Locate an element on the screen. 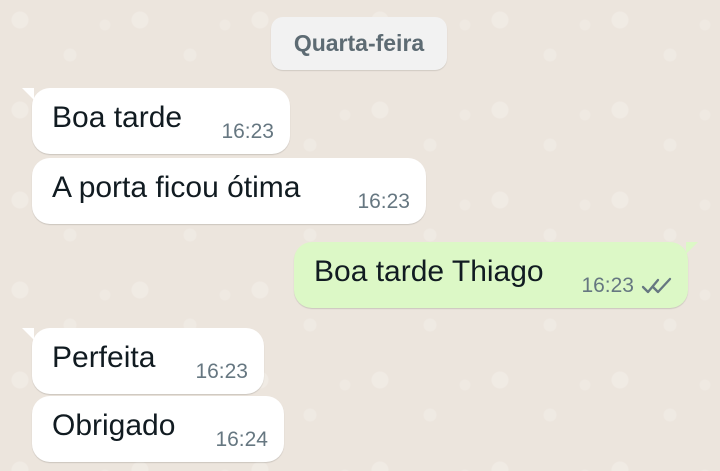 This screenshot has width=720, height=471. message-bubble-incoming: Perfeita 16:23 is located at coordinates (143, 361).